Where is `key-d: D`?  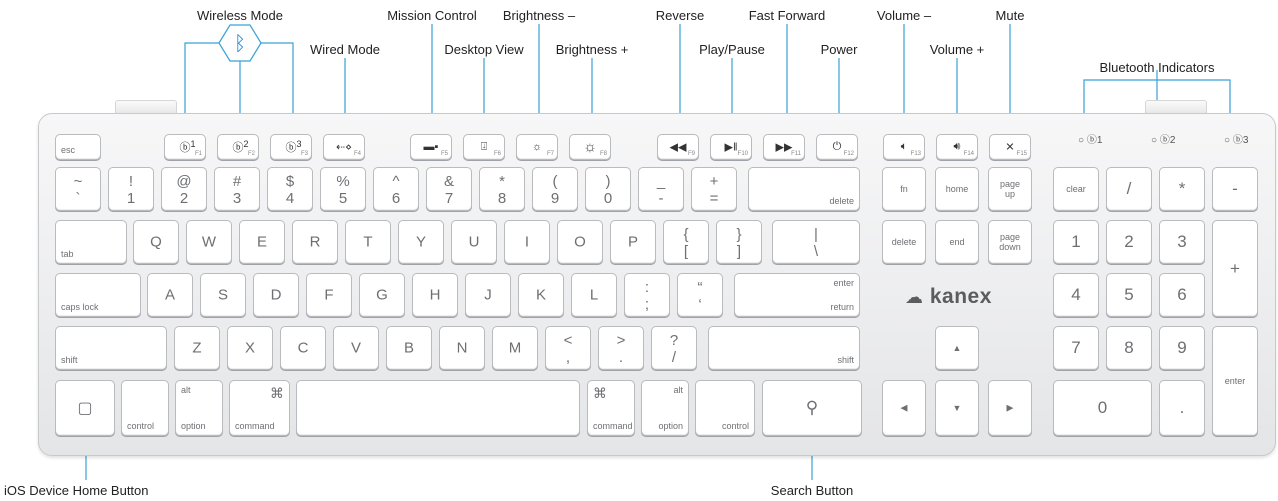
key-d: D is located at coordinates (276, 295).